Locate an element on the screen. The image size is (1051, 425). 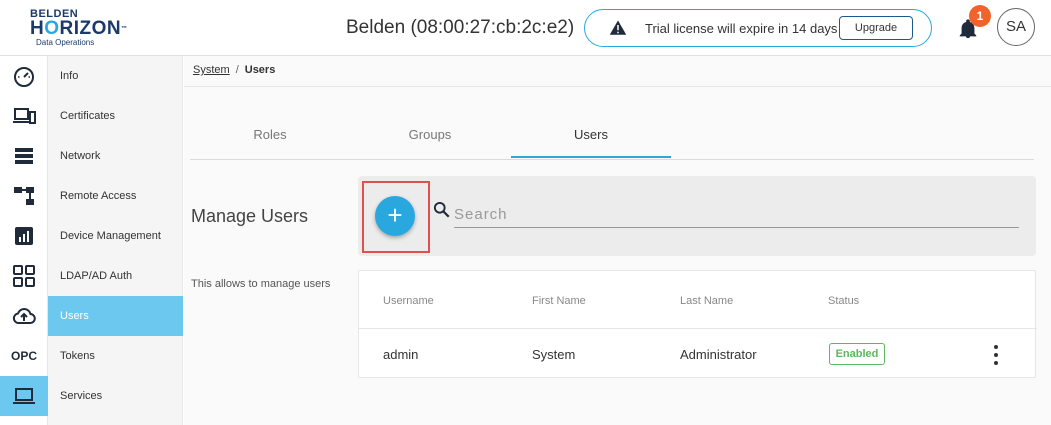
license-text: Trial license will expire in 14 days is located at coordinates (741, 28).